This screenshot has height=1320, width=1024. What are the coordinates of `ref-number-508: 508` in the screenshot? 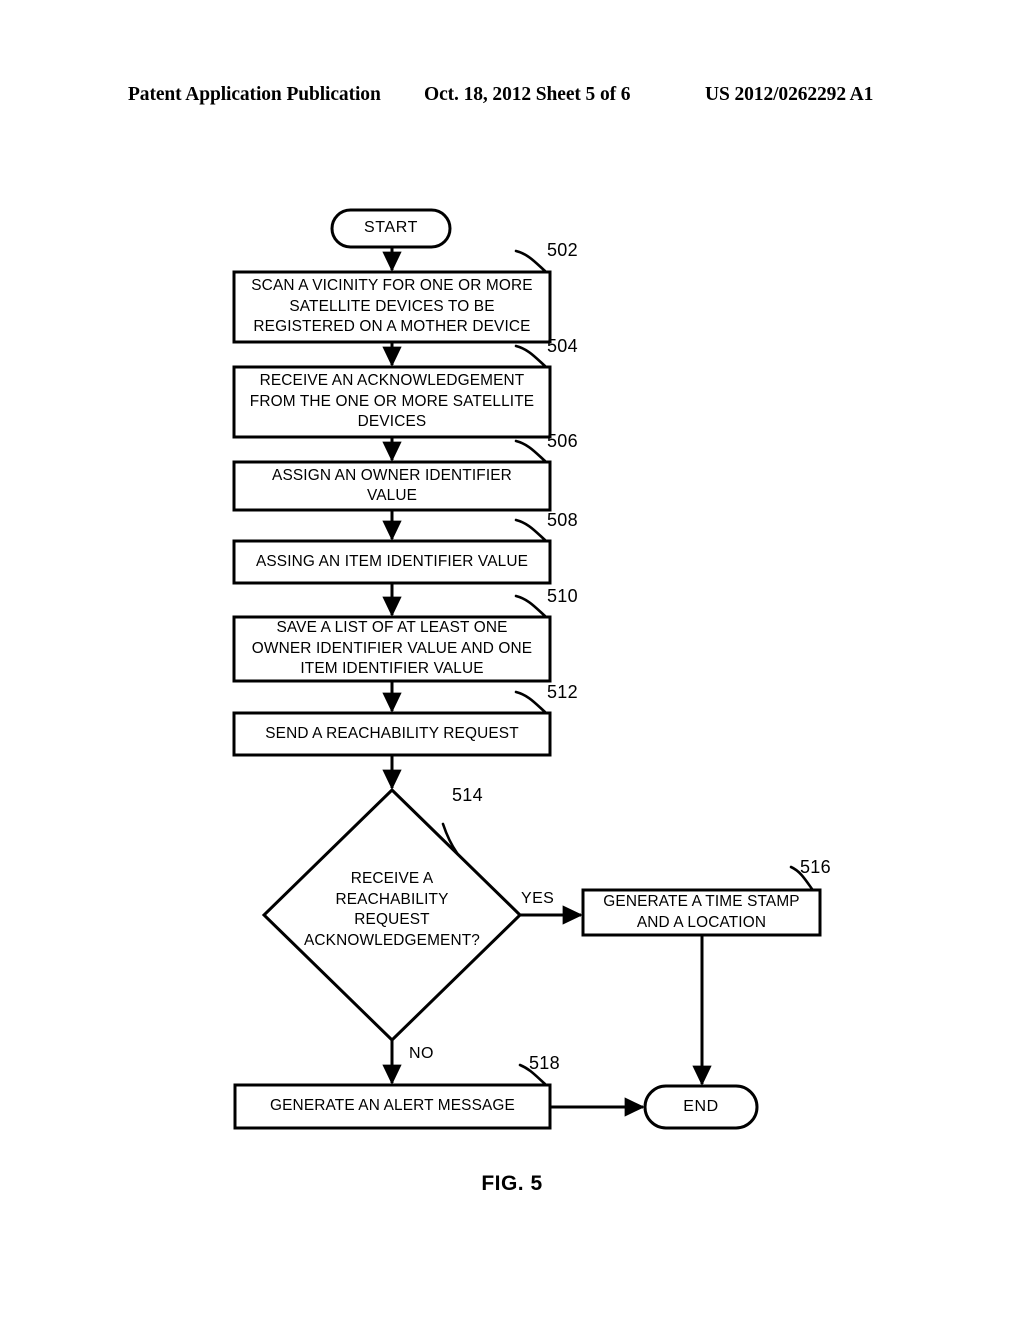 It's located at (562, 520).